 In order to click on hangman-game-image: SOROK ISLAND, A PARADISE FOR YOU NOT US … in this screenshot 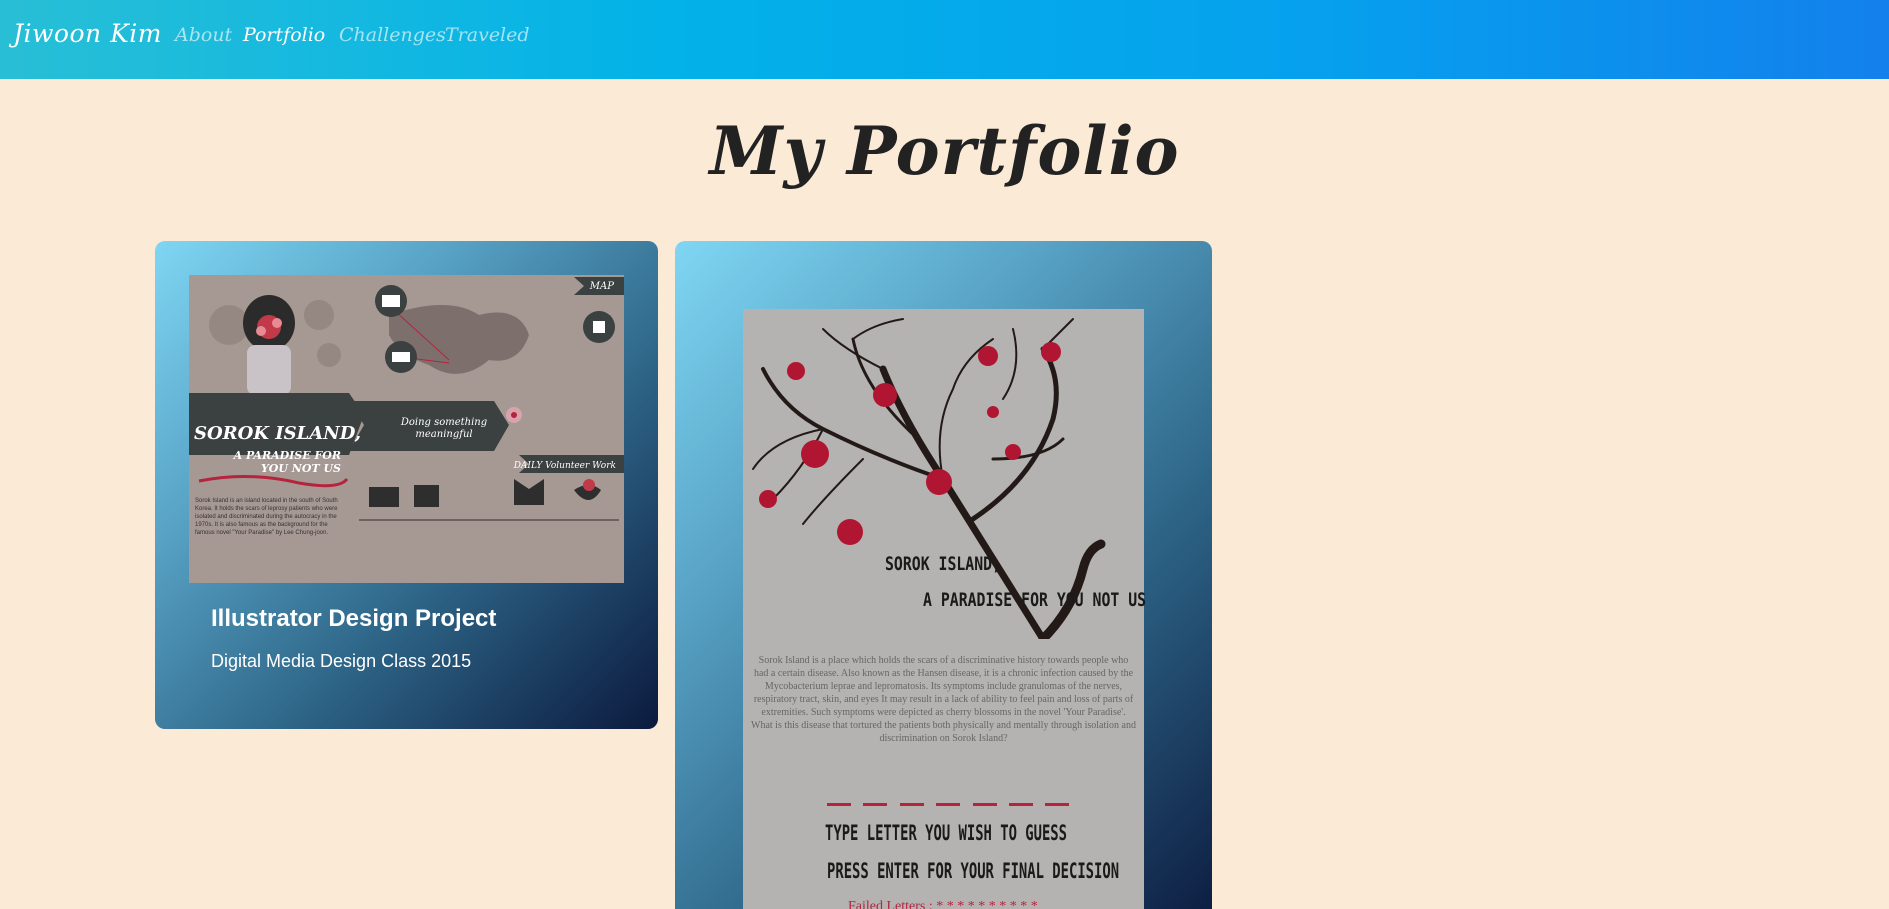, I will do `click(945, 609)`.